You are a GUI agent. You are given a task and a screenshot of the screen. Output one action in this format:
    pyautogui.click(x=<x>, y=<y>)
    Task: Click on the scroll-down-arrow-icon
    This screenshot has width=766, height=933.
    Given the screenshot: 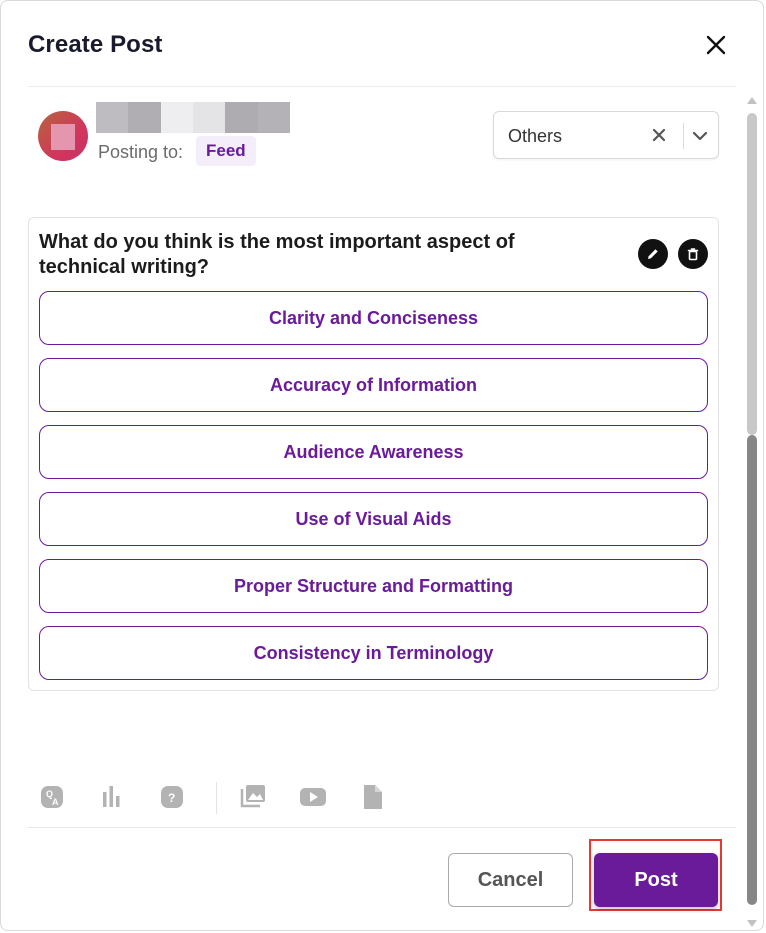 What is the action you would take?
    pyautogui.click(x=752, y=923)
    